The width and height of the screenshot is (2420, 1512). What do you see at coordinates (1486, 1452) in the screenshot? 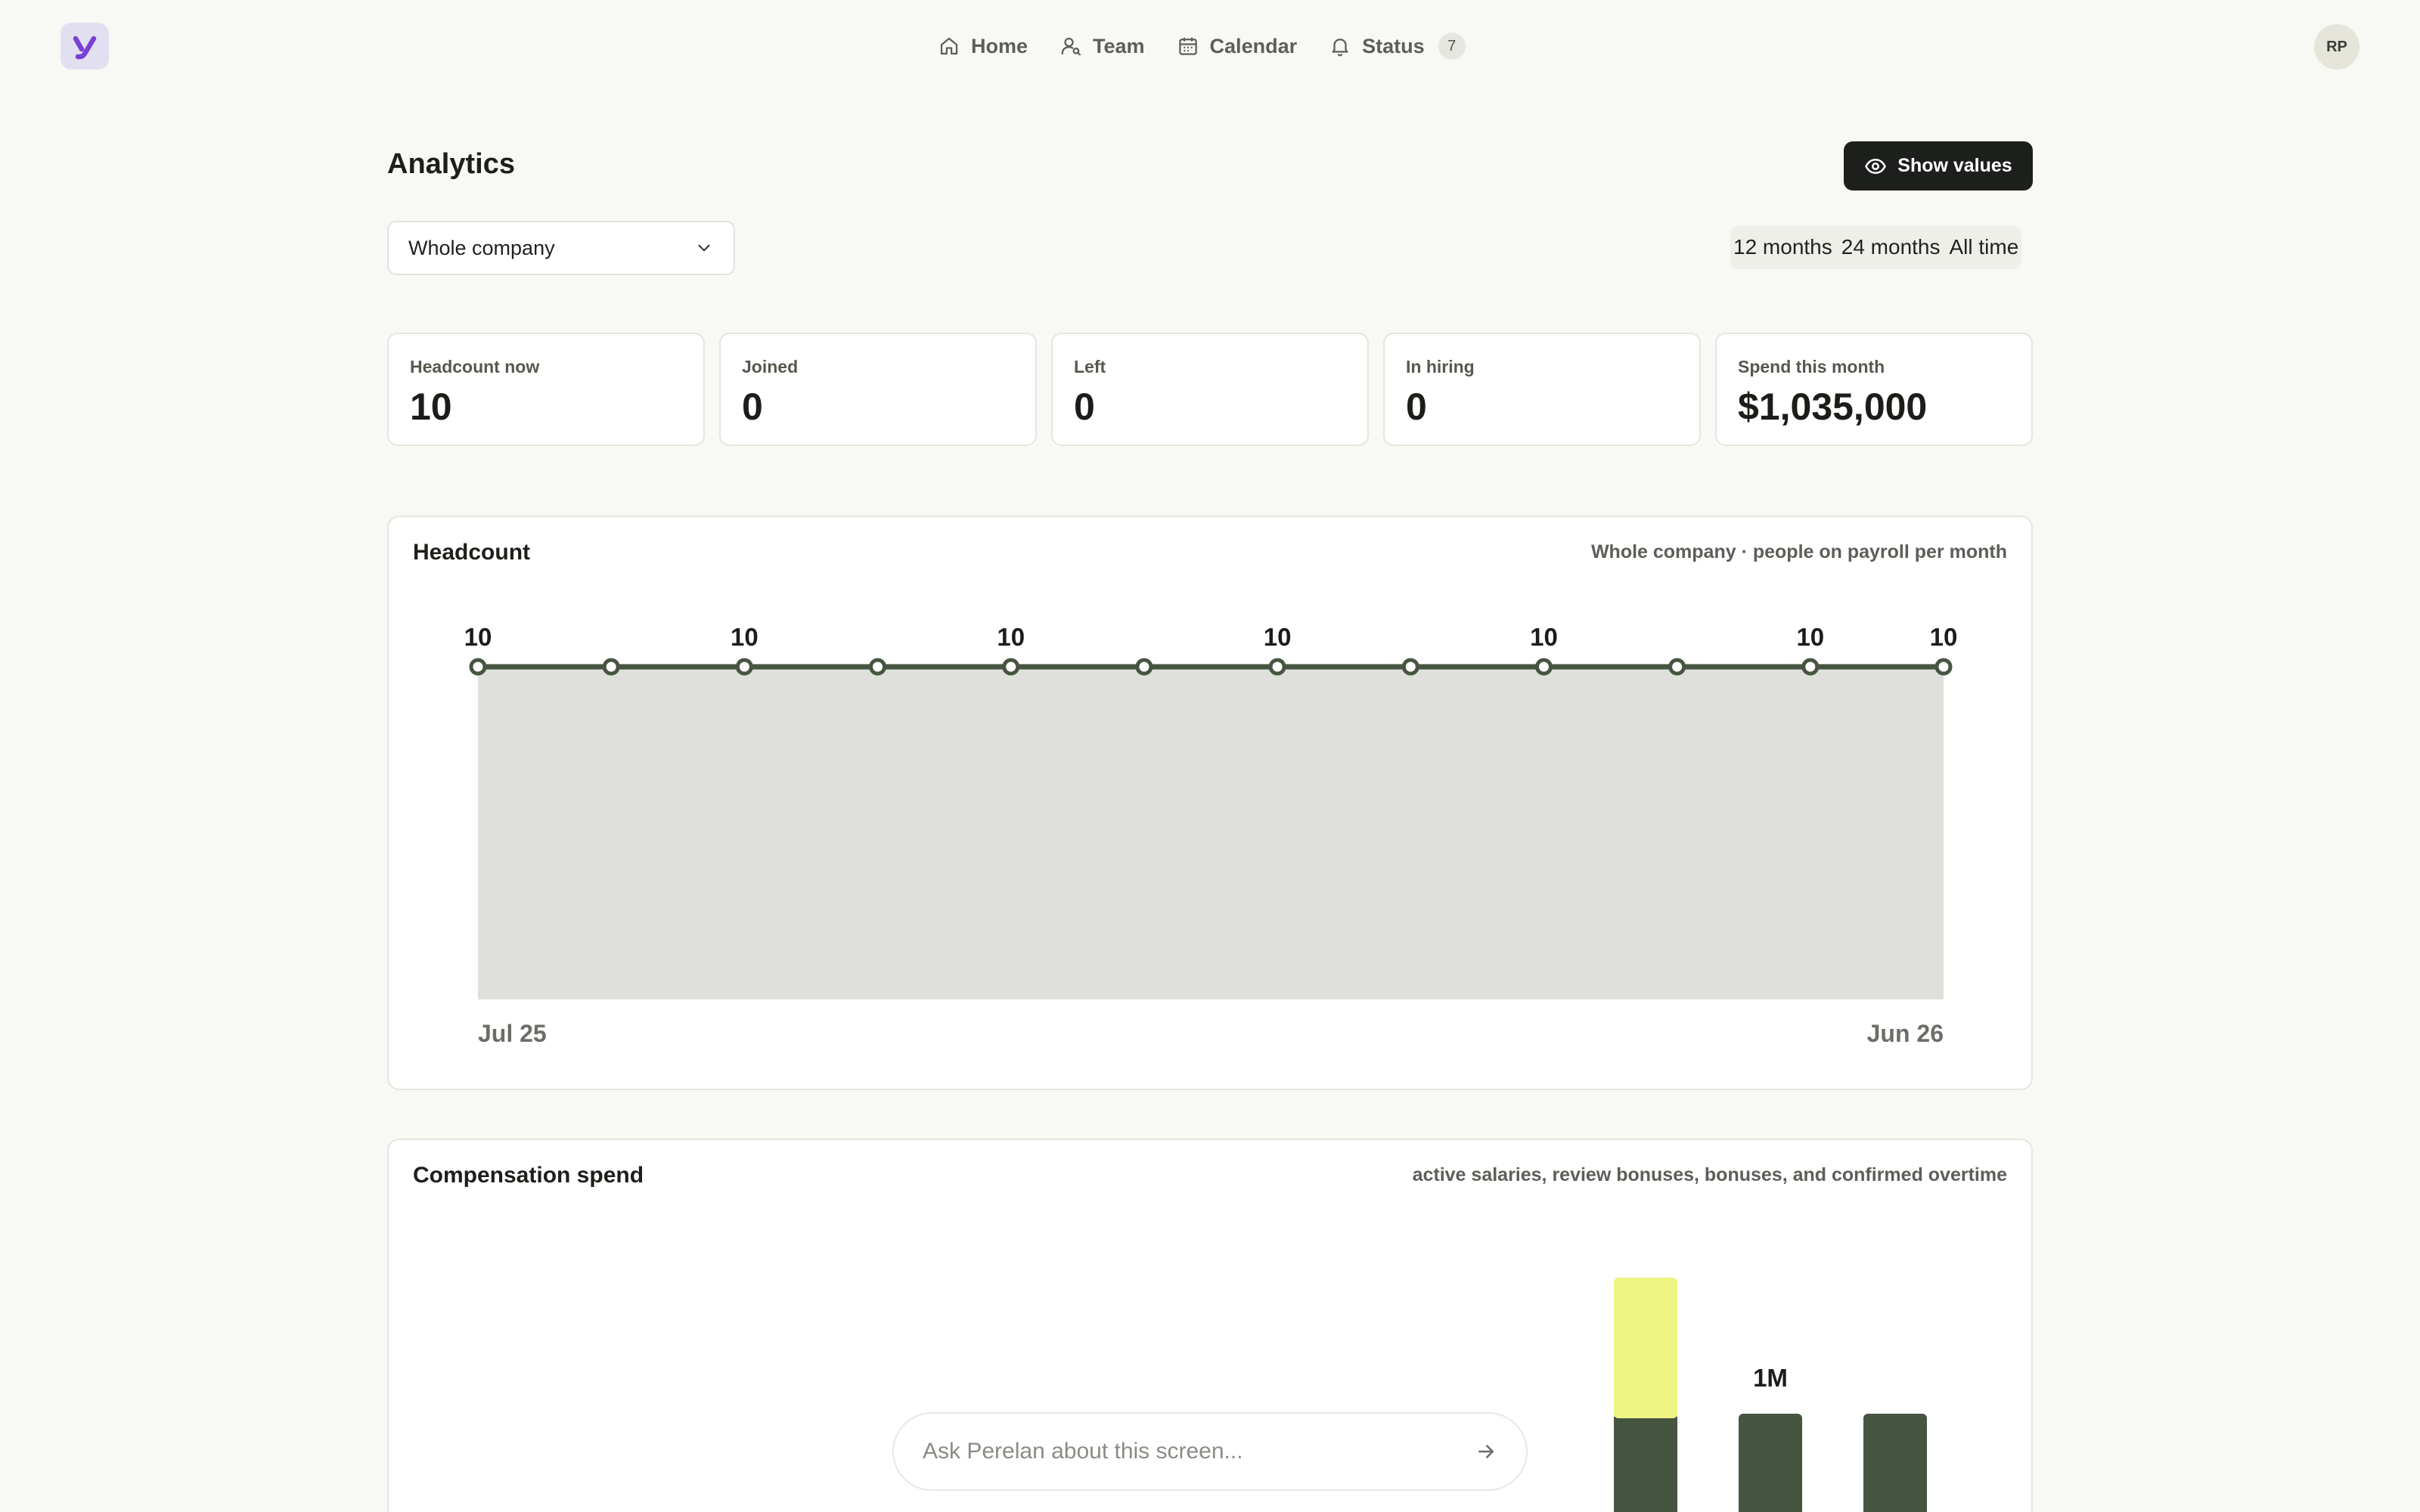
I see `arrow-right-icon` at bounding box center [1486, 1452].